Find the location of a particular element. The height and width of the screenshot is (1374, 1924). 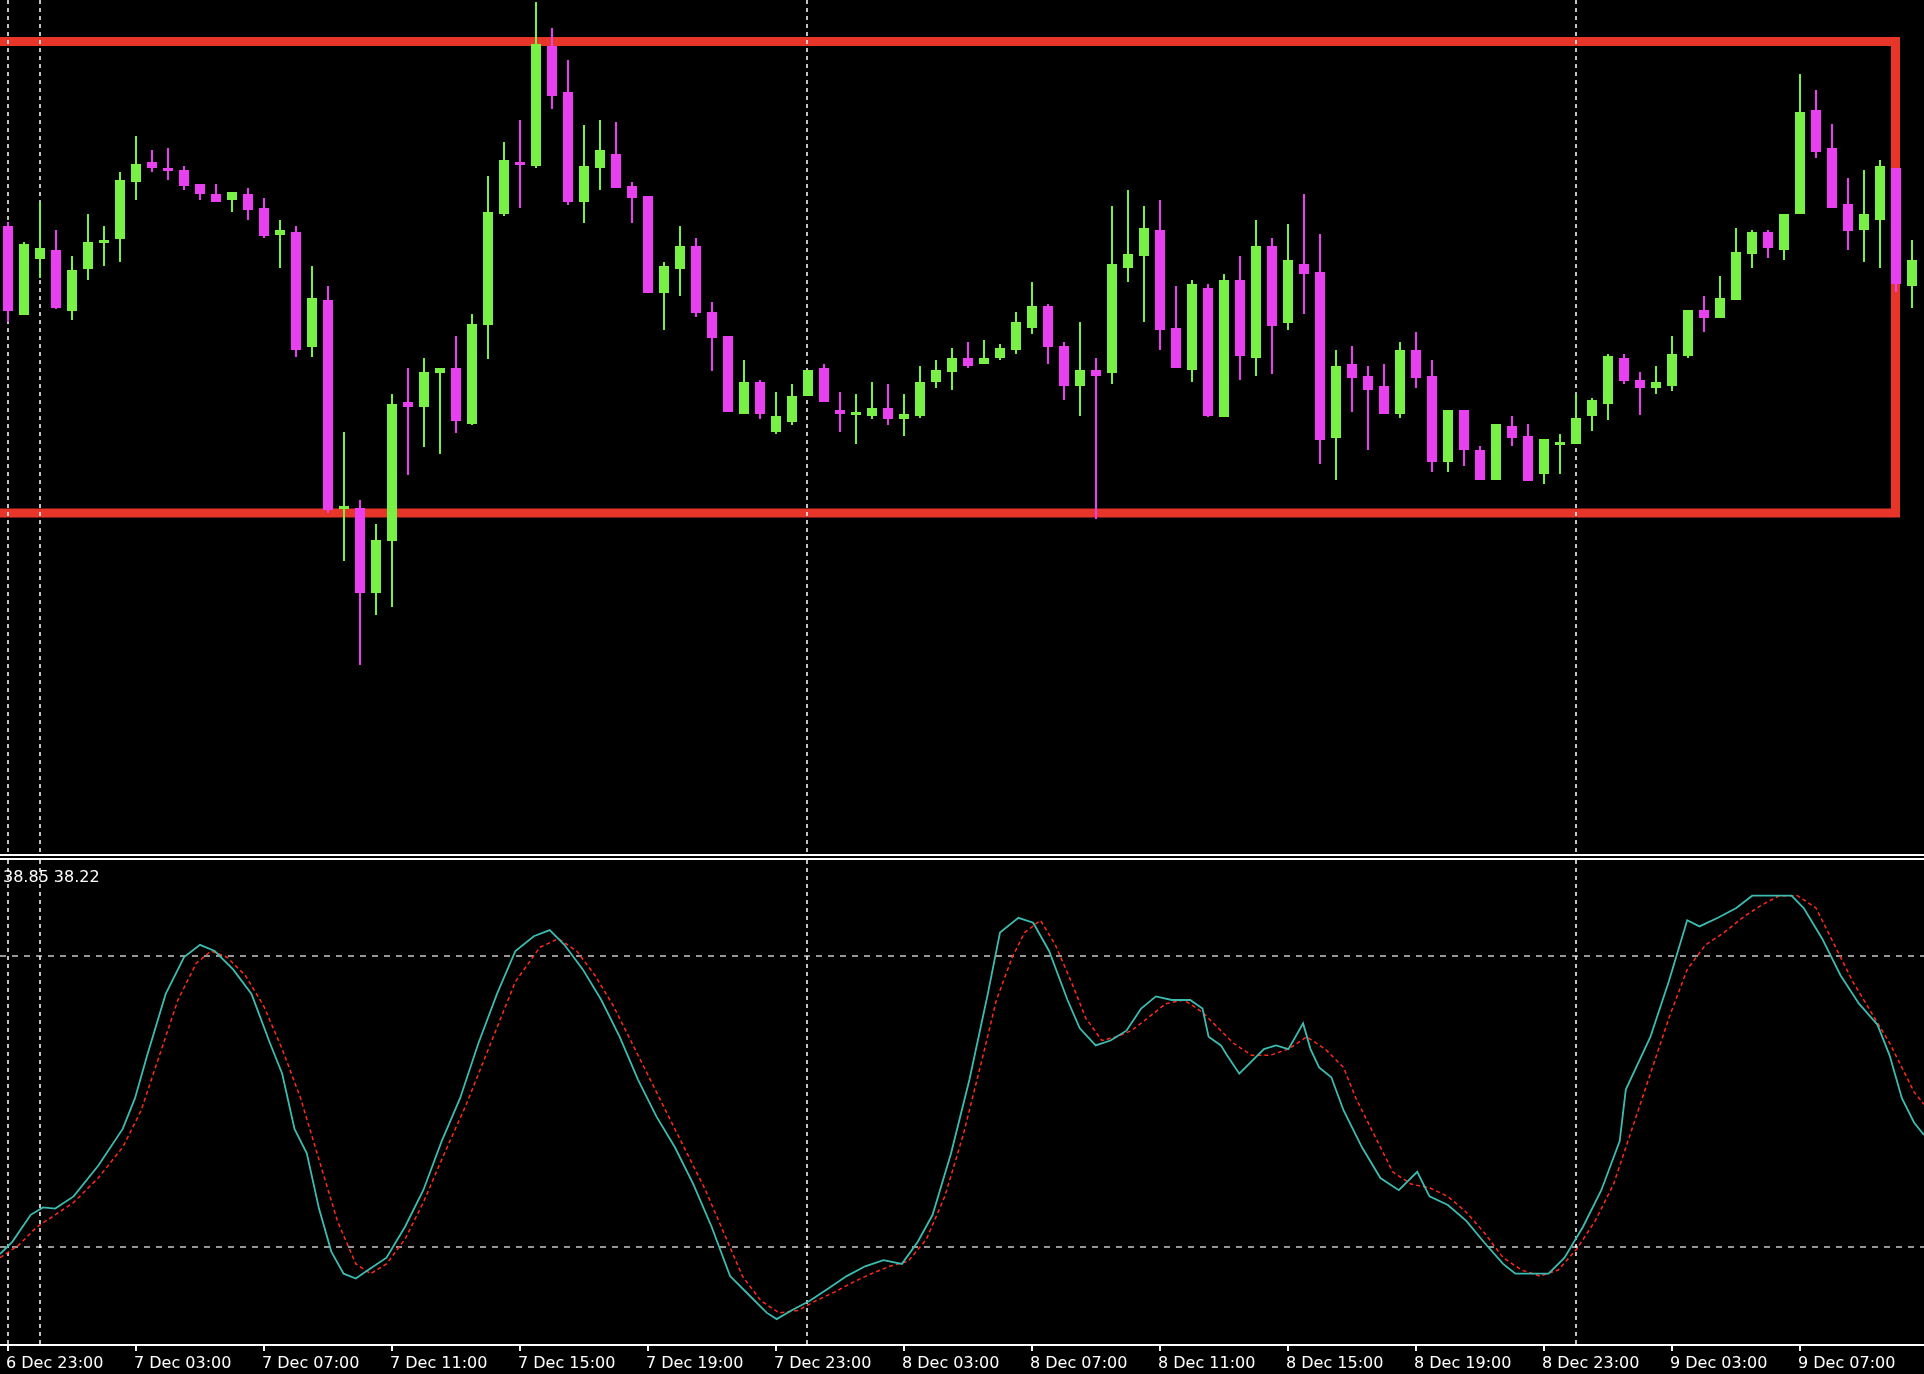

time-axis-label: 9 Dec 07:00 is located at coordinates (1847, 1362).